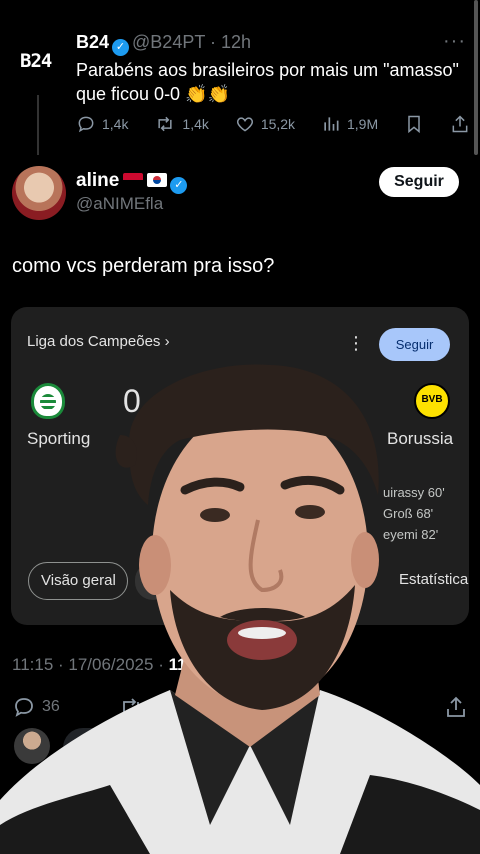 The image size is (480, 854). What do you see at coordinates (98, 341) in the screenshot?
I see `competition-link: Liga dos Campeões ›` at bounding box center [98, 341].